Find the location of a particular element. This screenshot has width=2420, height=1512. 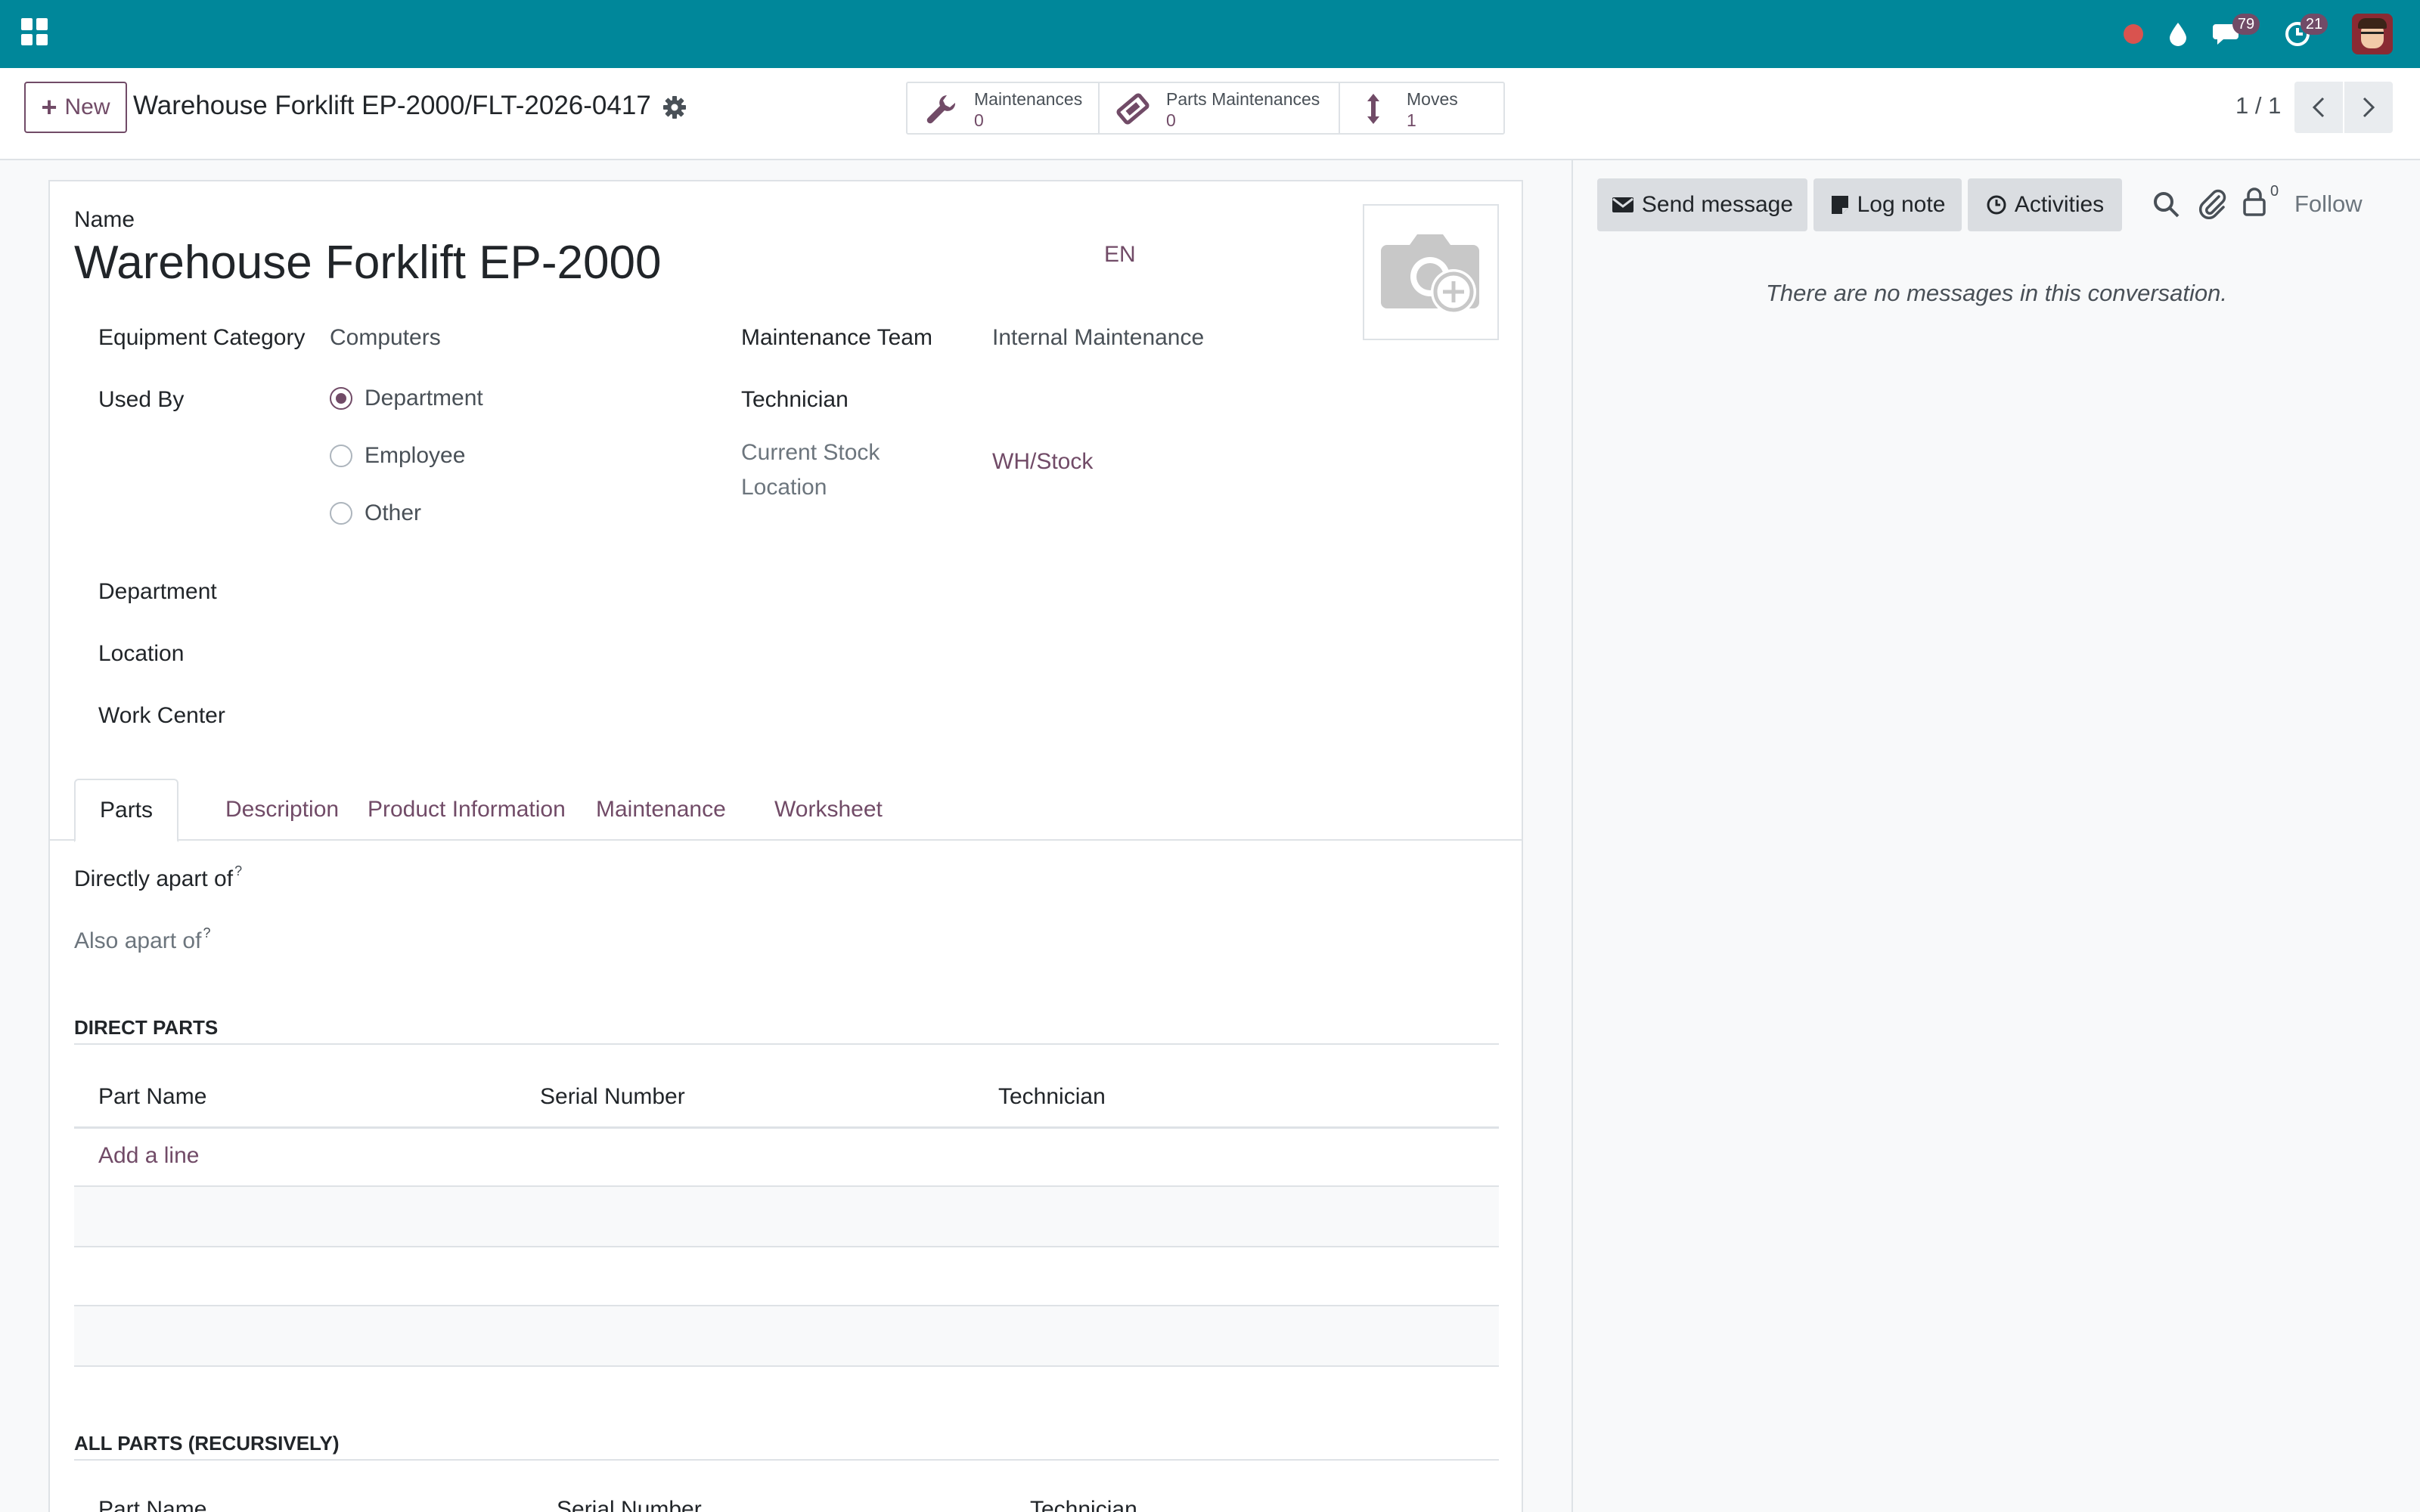

technician-label: Technician is located at coordinates (795, 399).